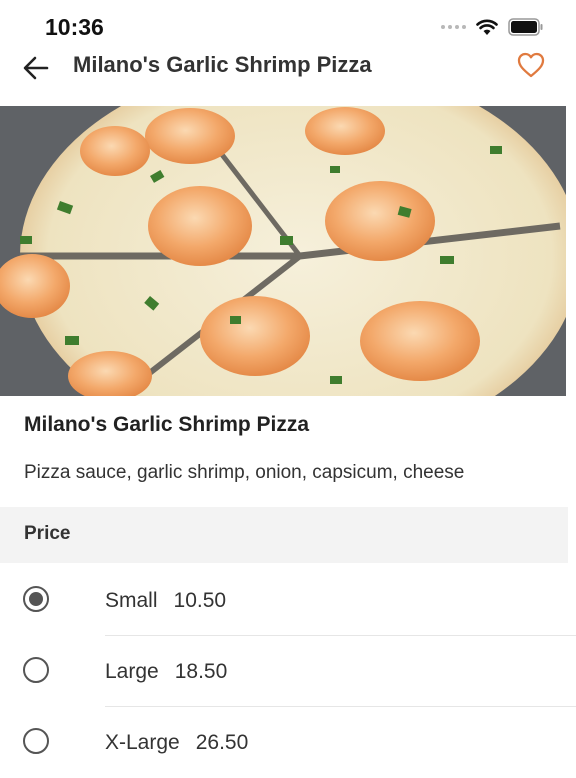 The image size is (576, 778). I want to click on item-title: Milano's Garlic Shrimp Pizza, so click(167, 424).